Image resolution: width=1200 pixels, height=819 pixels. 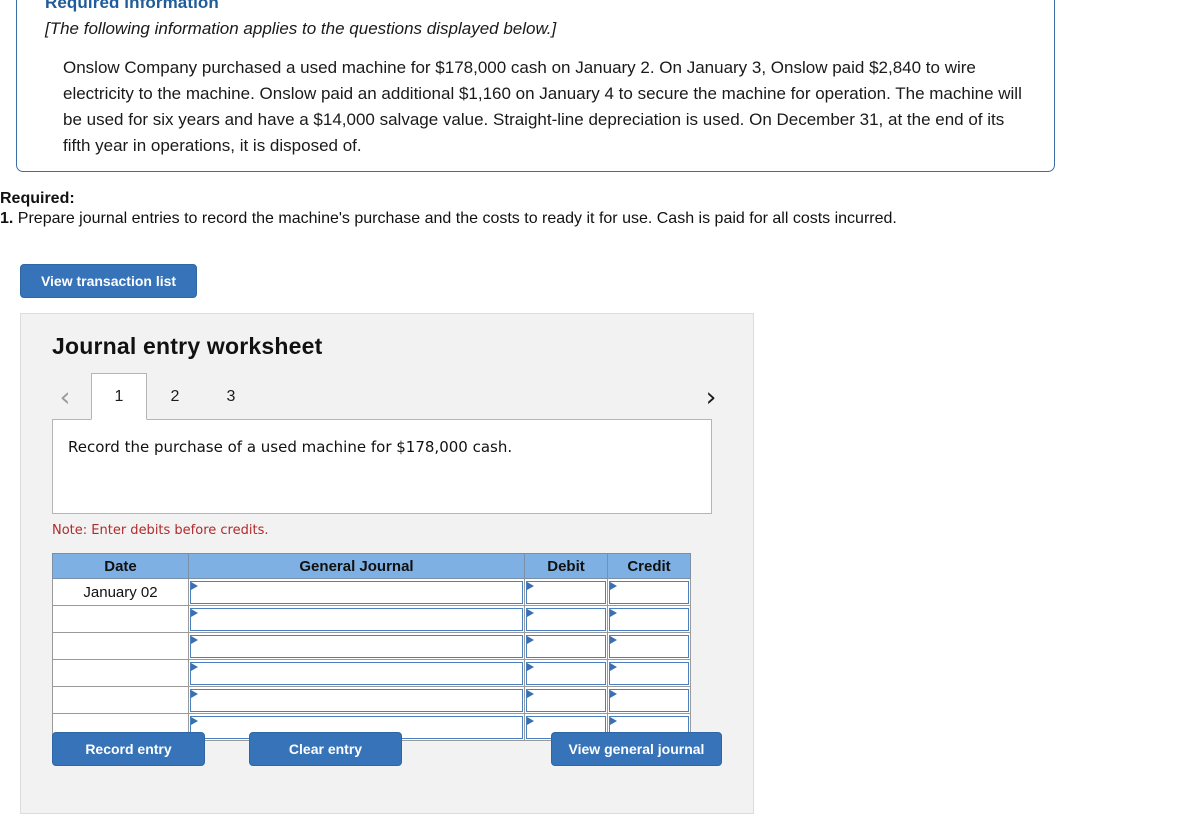 I want to click on worksheet-tab-3: 3, so click(x=231, y=396).